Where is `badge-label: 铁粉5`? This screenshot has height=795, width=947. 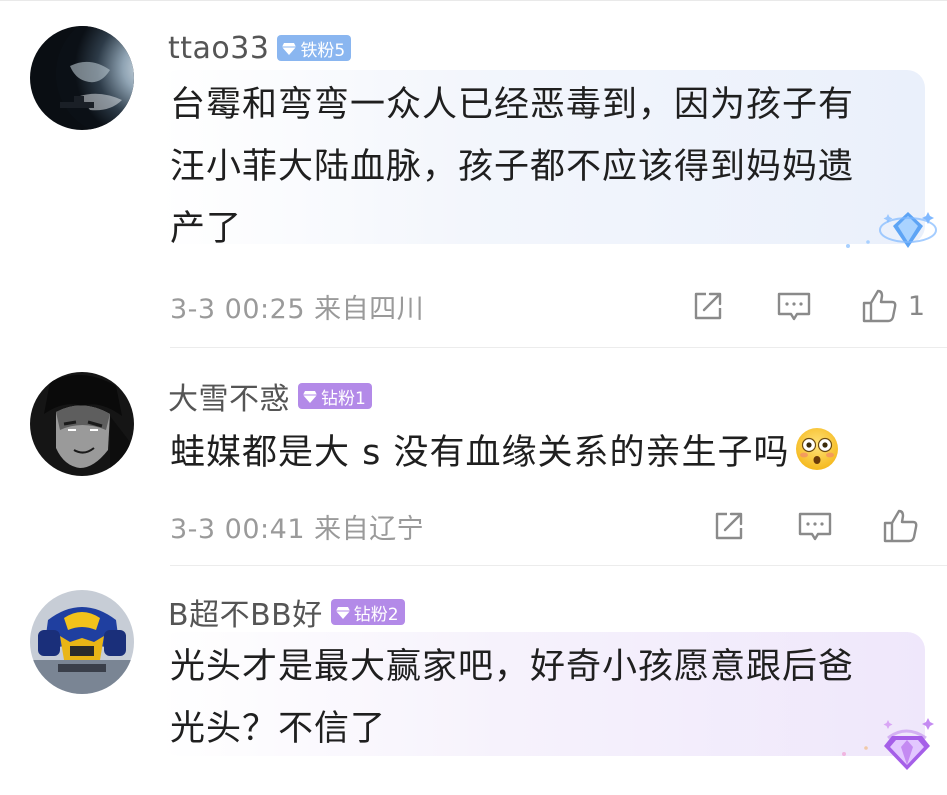 badge-label: 铁粉5 is located at coordinates (323, 50).